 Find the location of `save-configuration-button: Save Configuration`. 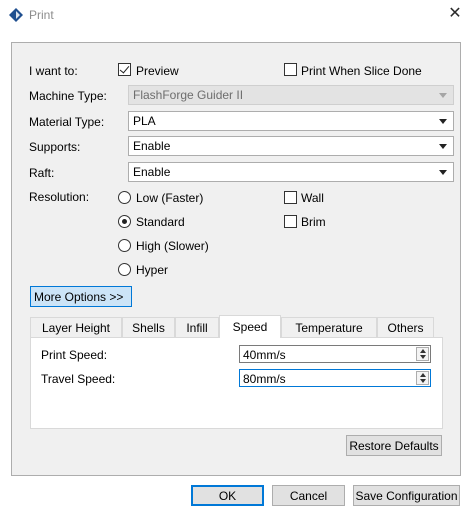

save-configuration-button: Save Configuration is located at coordinates (406, 495).